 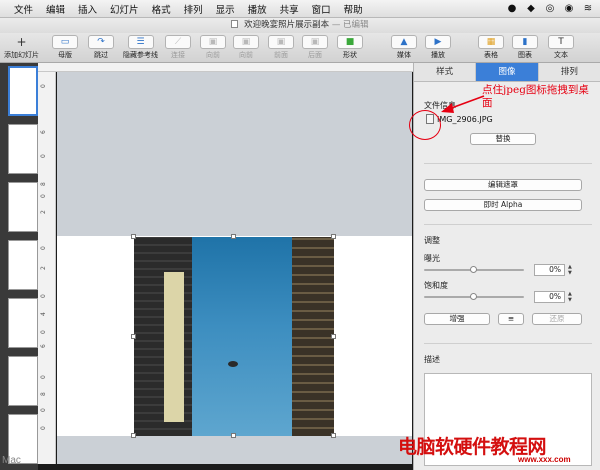 I want to click on back-icon: ▣, so click(x=315, y=42).